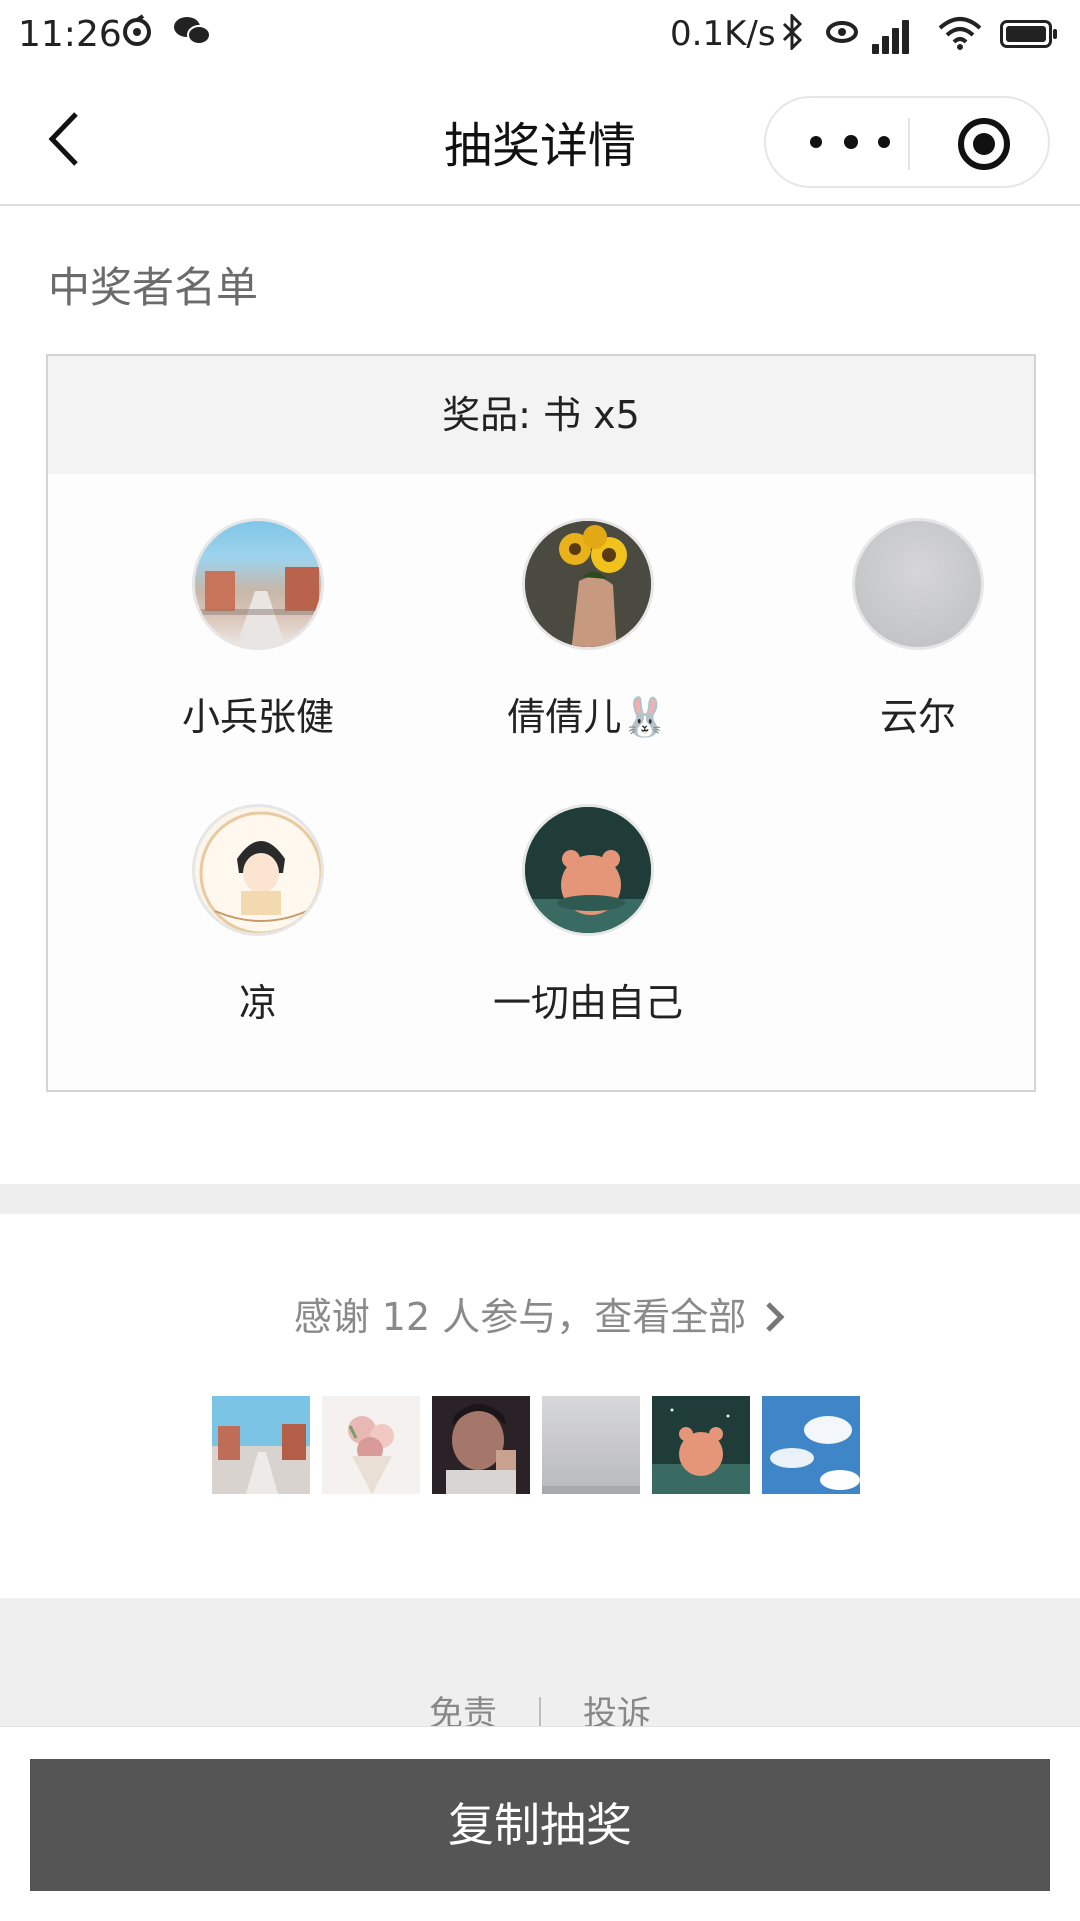  I want to click on bluetooth-icon, so click(792, 36).